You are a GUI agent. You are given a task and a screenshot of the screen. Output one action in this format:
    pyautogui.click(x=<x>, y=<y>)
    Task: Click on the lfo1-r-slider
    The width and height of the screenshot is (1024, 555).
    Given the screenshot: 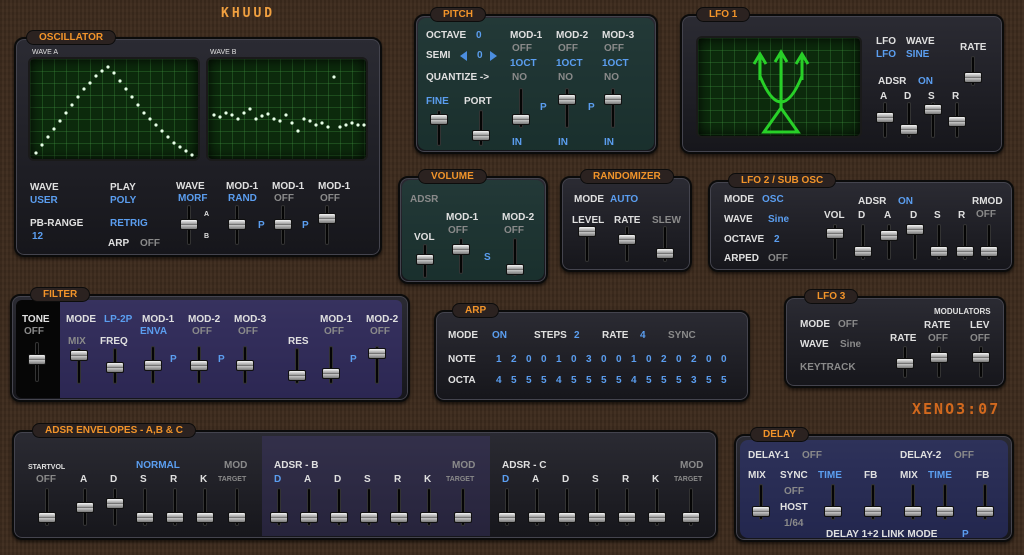 What is the action you would take?
    pyautogui.click(x=957, y=120)
    